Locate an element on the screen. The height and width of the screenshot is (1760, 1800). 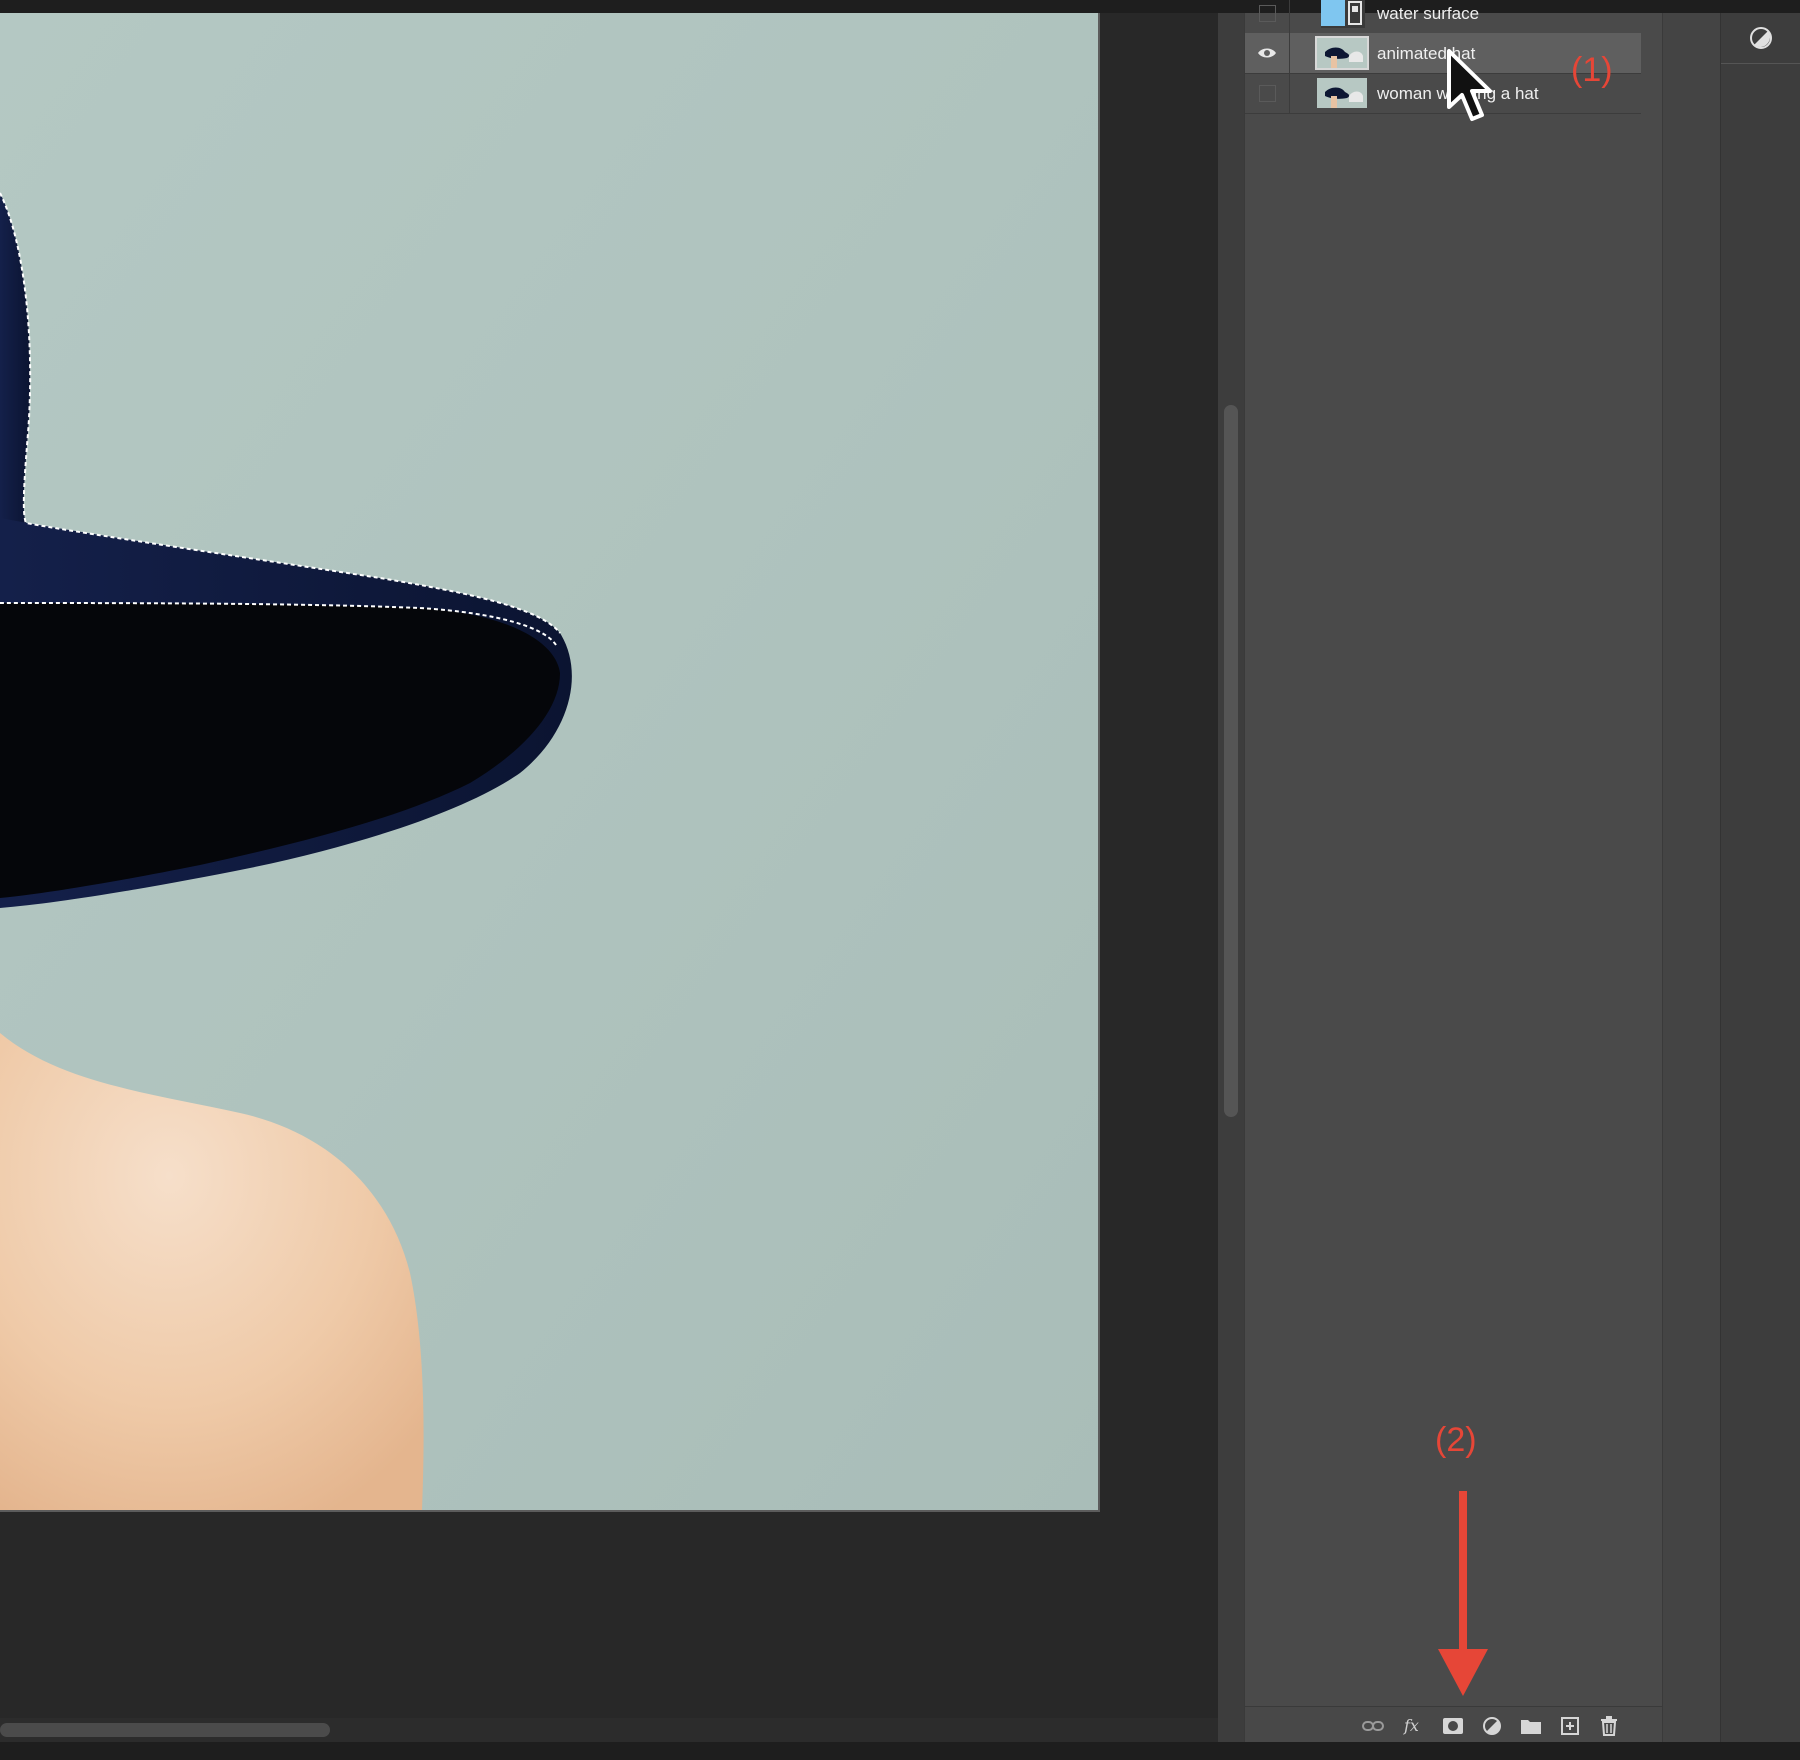
eye-icon is located at coordinates (1267, 53).